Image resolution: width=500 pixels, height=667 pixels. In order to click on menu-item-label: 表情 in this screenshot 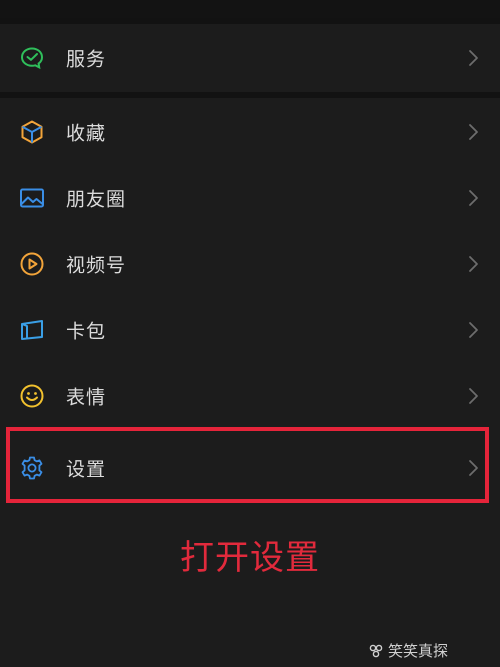, I will do `click(86, 397)`.